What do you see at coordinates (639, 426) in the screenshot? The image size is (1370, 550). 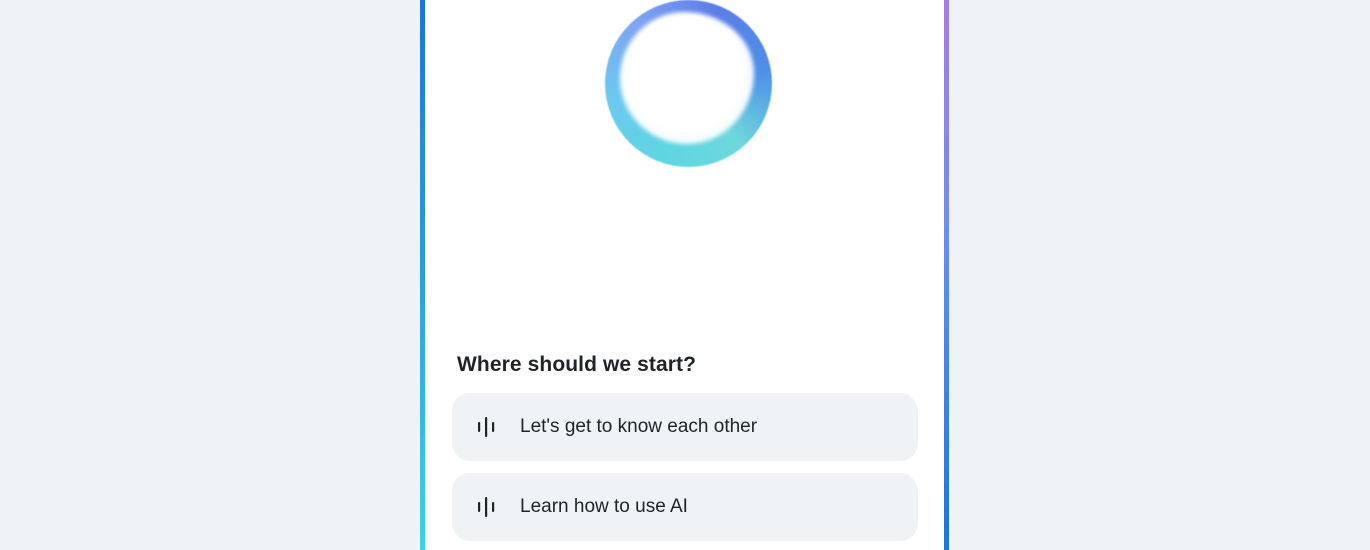 I see `suggestion-label: Let's get to know each other` at bounding box center [639, 426].